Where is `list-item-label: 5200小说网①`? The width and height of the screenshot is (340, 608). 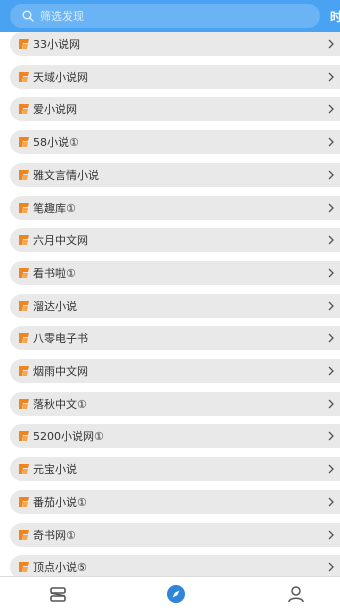
list-item-label: 5200小说网① is located at coordinates (68, 437).